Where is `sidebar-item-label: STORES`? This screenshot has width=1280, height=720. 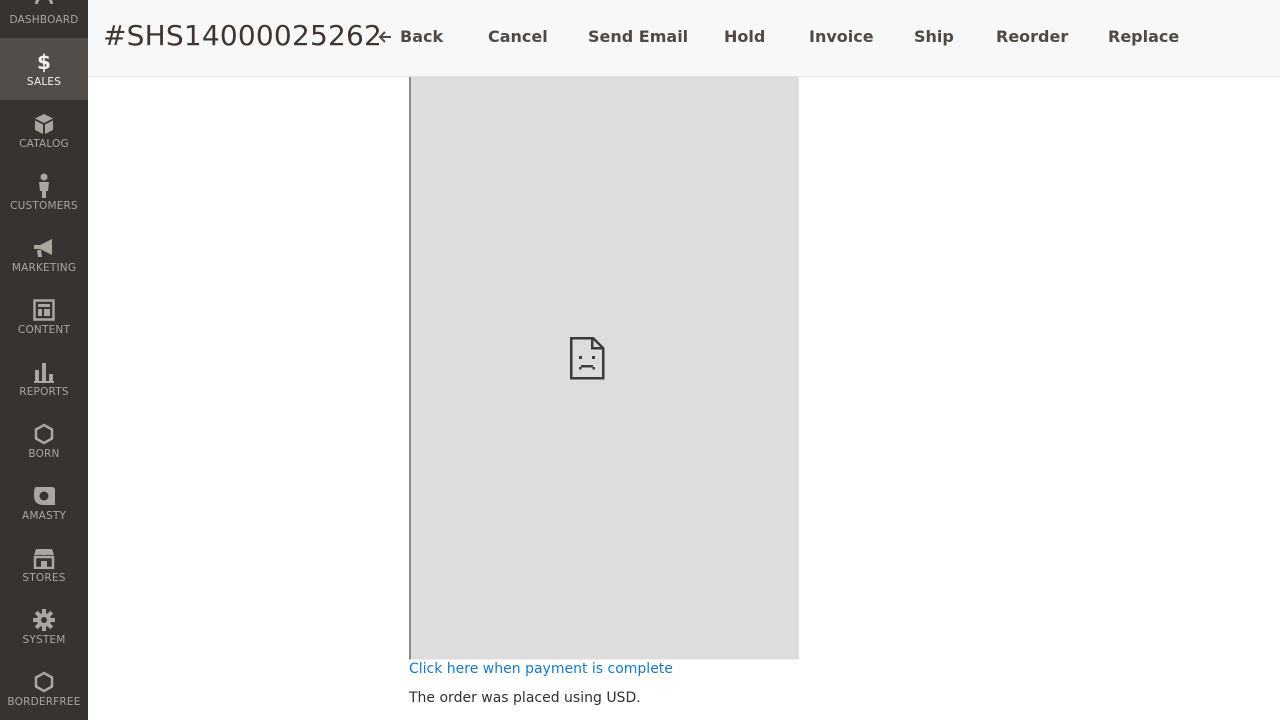
sidebar-item-label: STORES is located at coordinates (44, 578).